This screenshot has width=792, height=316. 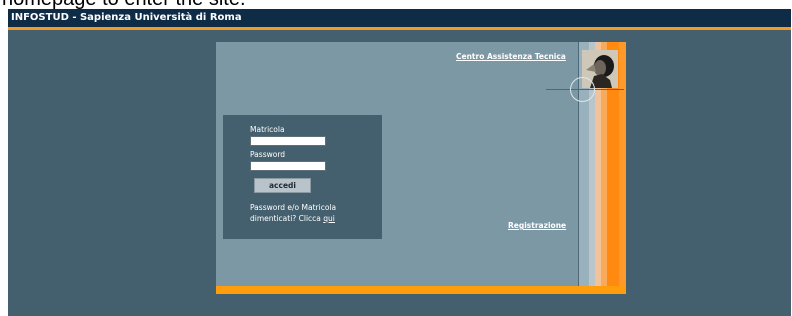 What do you see at coordinates (126, 17) in the screenshot?
I see `header-title: INFOSTUD - Sapienza Università di Roma` at bounding box center [126, 17].